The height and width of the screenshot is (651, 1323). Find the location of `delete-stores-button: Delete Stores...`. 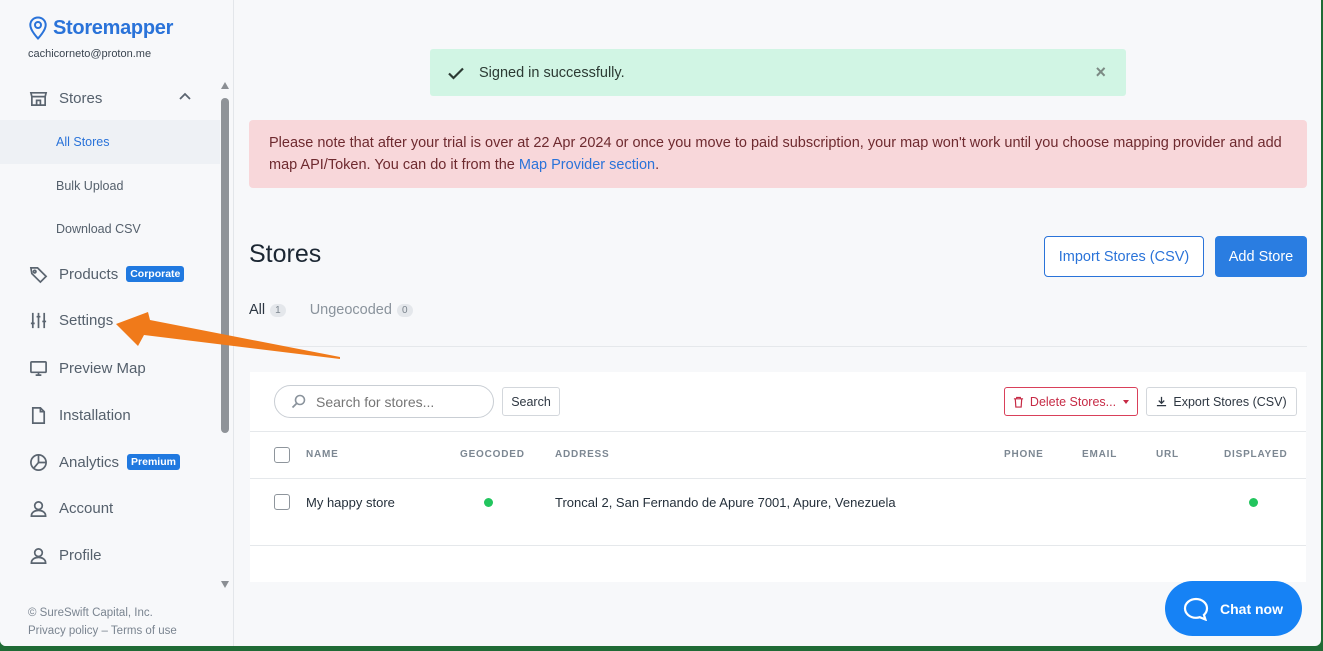

delete-stores-button: Delete Stores... is located at coordinates (1071, 401).